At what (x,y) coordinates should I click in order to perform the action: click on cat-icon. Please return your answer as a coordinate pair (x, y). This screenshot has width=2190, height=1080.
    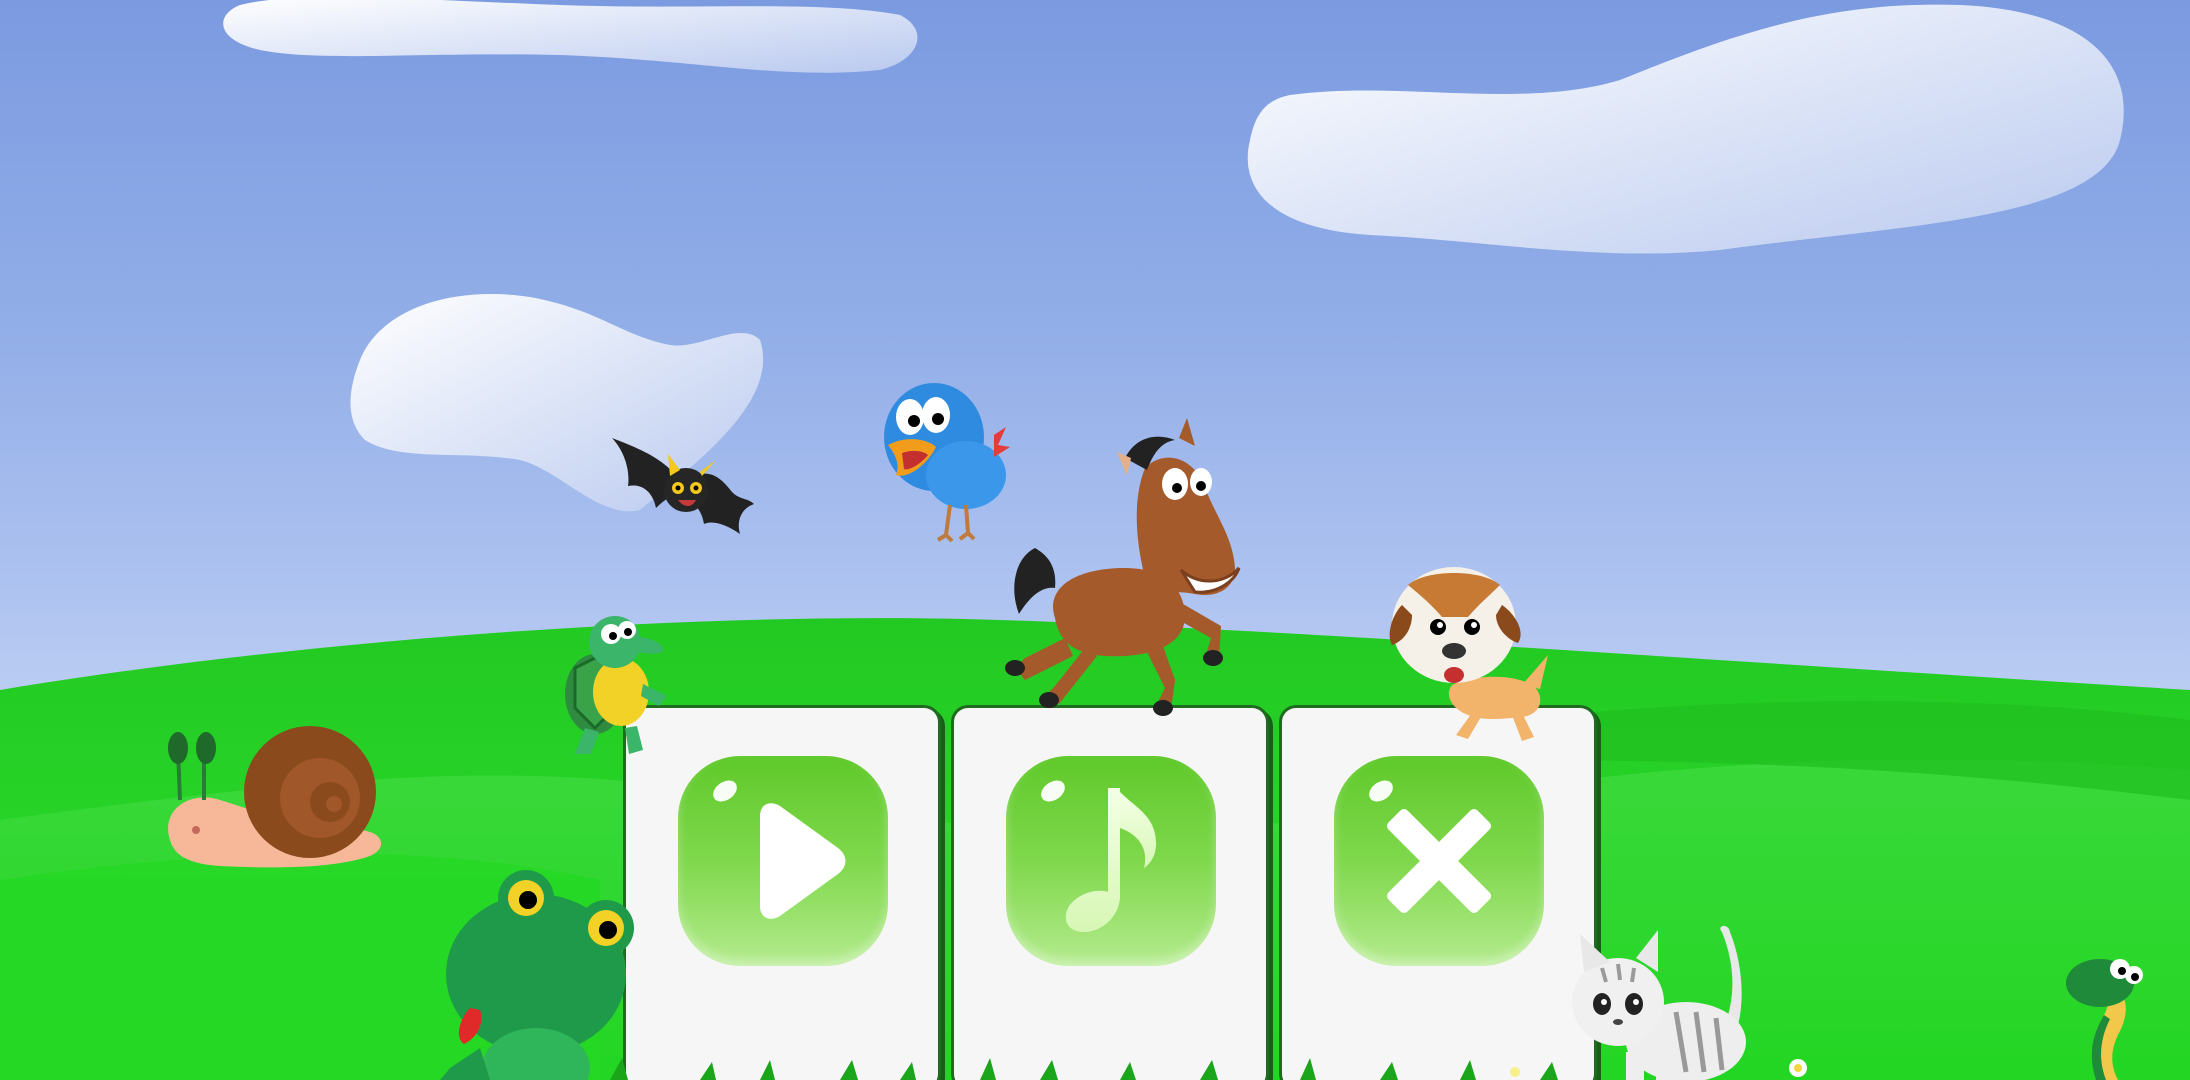
    Looking at the image, I should click on (1659, 1002).